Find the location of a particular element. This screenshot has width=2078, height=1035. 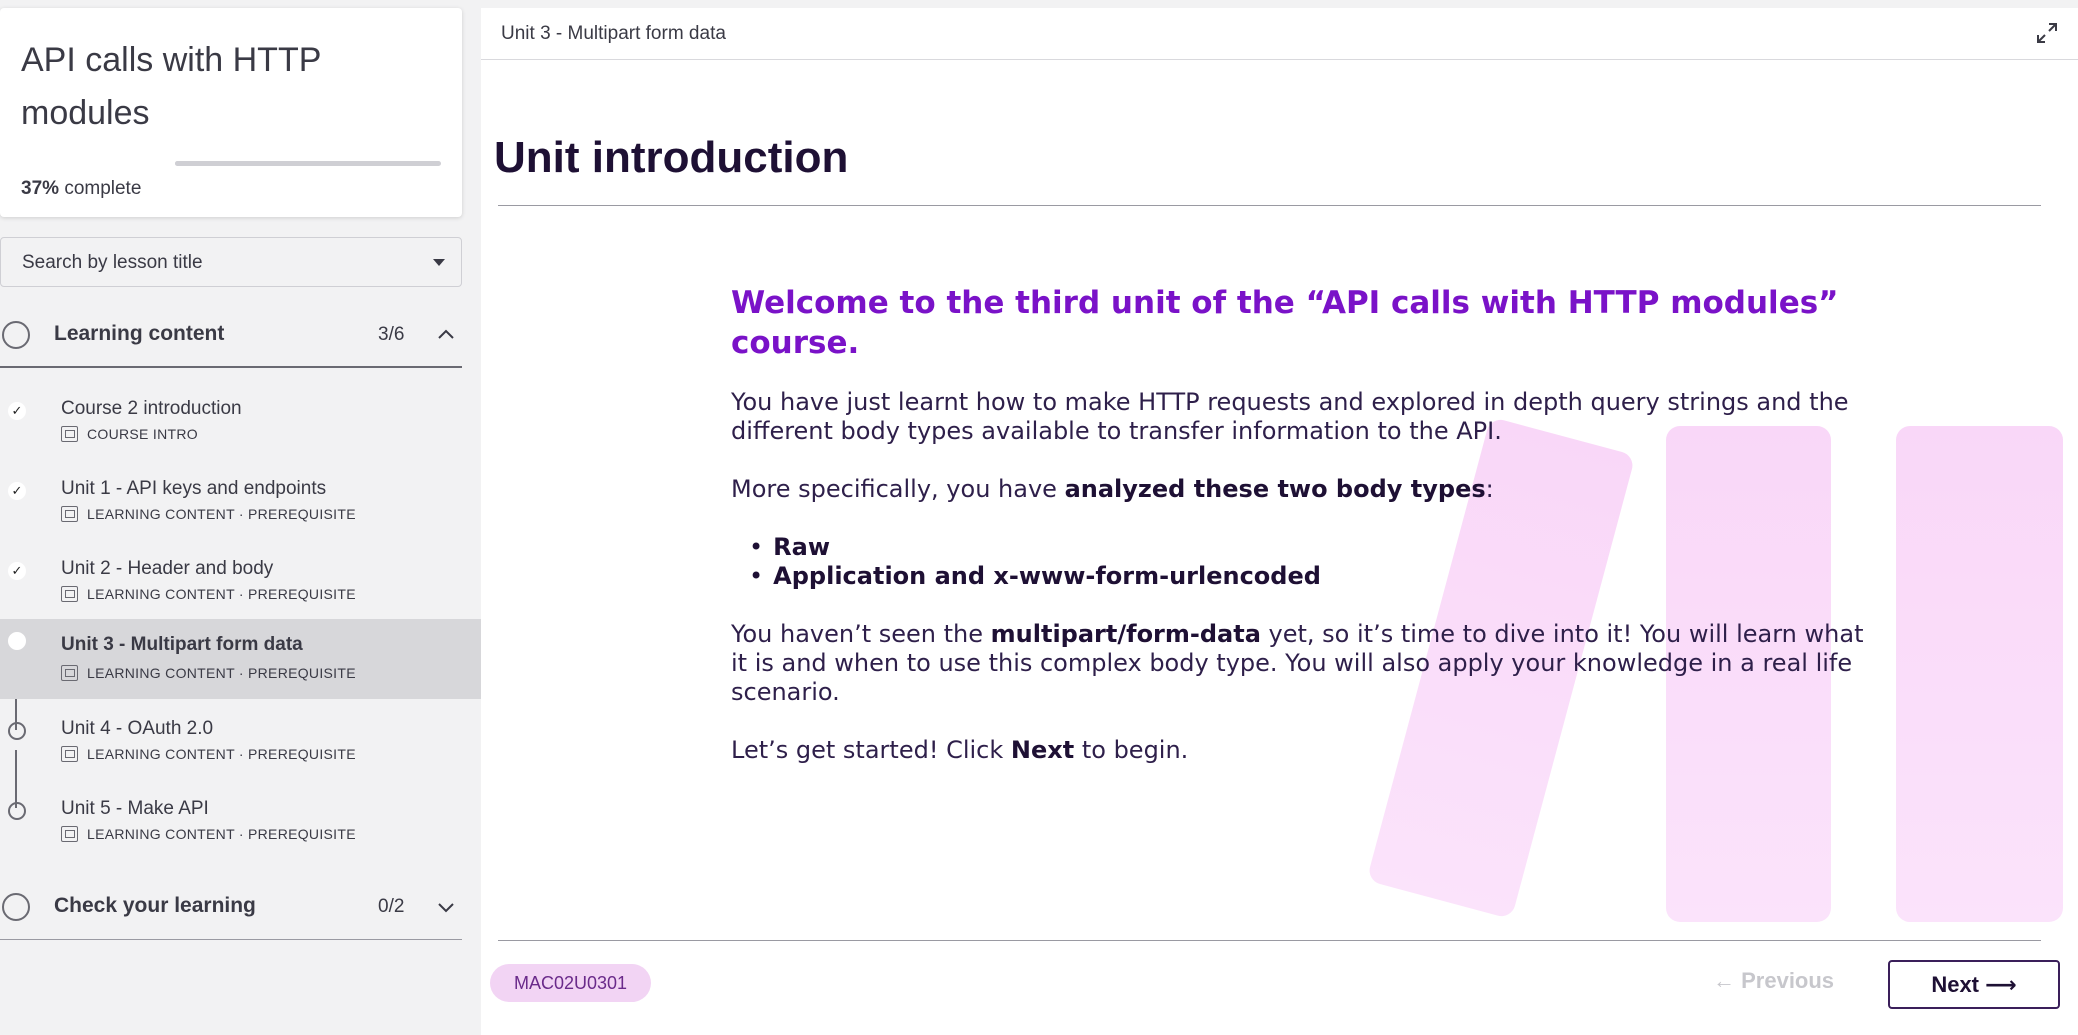

lesson-item-course-intro: ✓ Course 2 introduction COURSE INTRO is located at coordinates (240, 426).